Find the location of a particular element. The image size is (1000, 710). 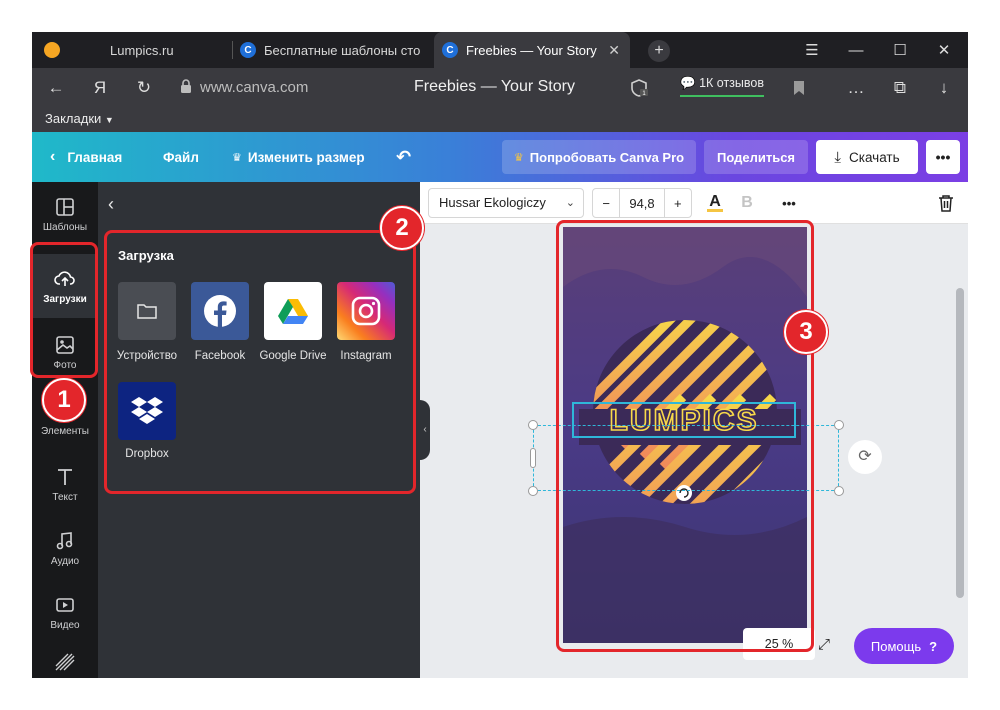

rotate-comment-icon: ⟳ is located at coordinates (865, 457).